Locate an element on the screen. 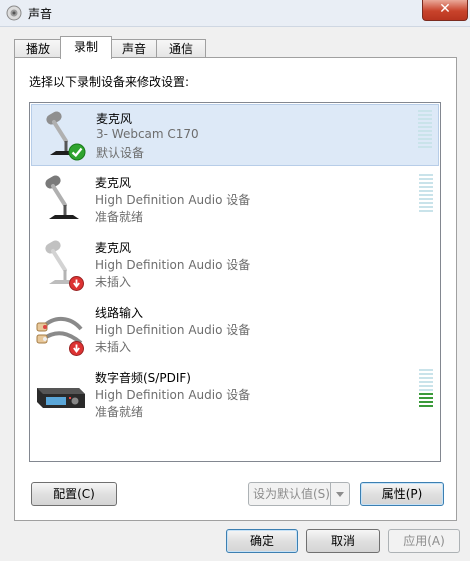 The width and height of the screenshot is (470, 561). tab-sounds: 声音 is located at coordinates (134, 48).